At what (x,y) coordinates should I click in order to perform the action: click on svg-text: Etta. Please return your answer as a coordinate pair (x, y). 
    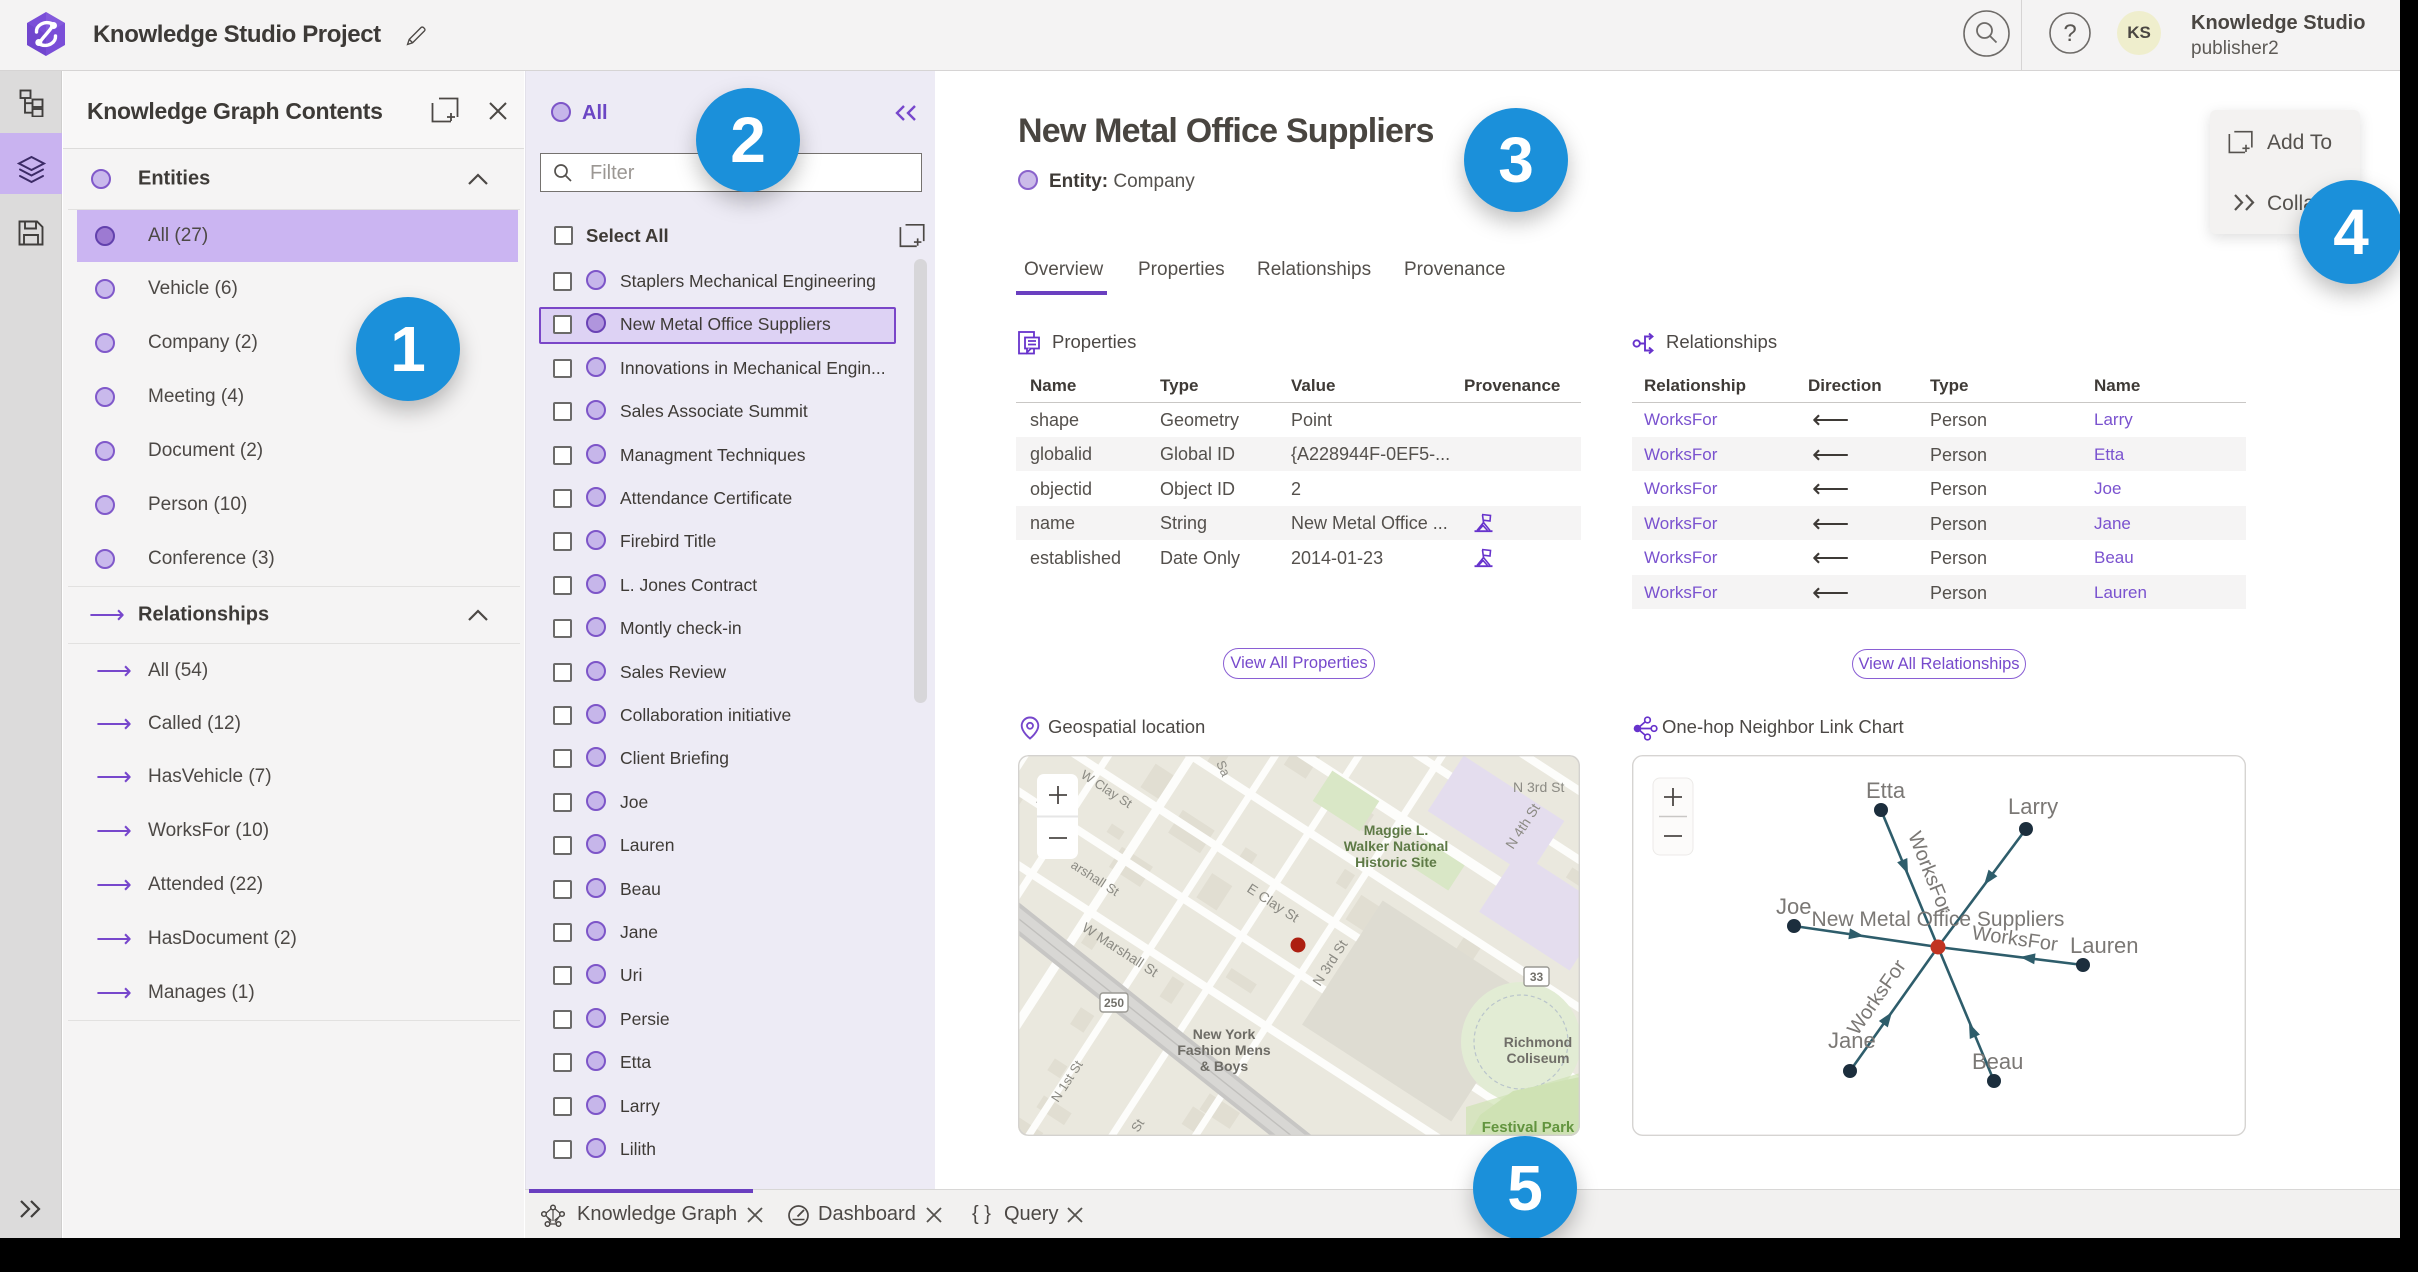
    Looking at the image, I should click on (1886, 790).